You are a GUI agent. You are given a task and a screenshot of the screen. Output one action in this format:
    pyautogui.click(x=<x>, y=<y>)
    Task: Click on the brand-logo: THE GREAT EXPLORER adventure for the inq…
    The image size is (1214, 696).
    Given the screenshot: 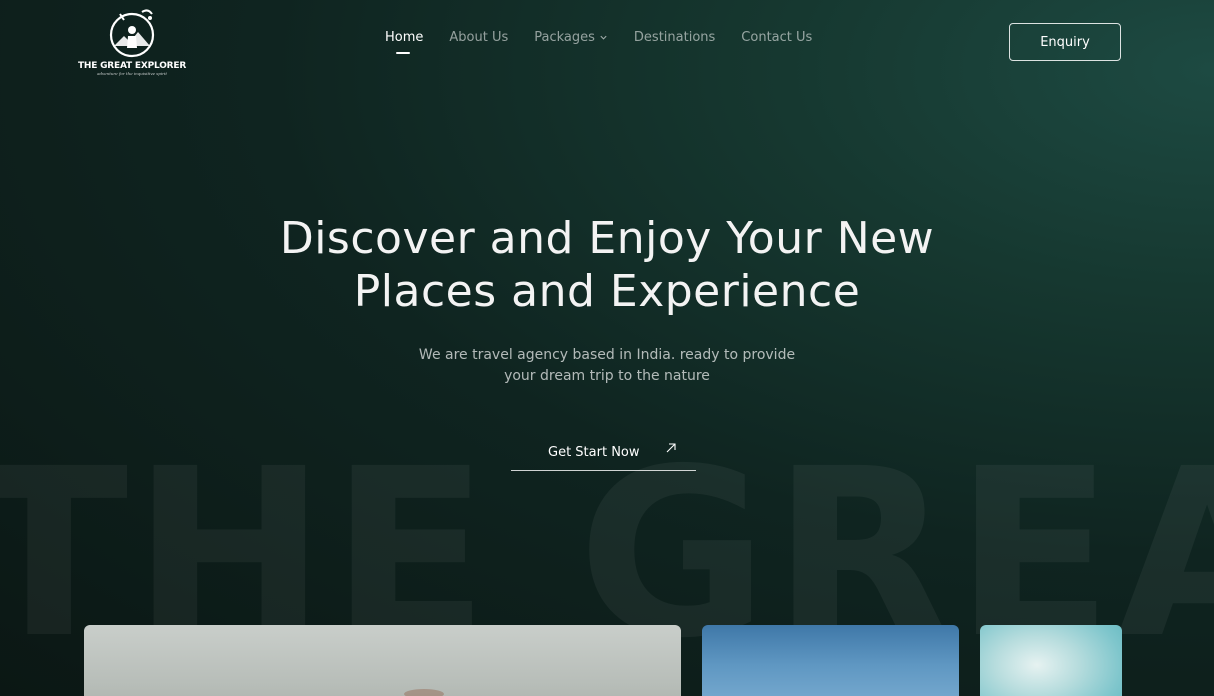 What is the action you would take?
    pyautogui.click(x=132, y=43)
    